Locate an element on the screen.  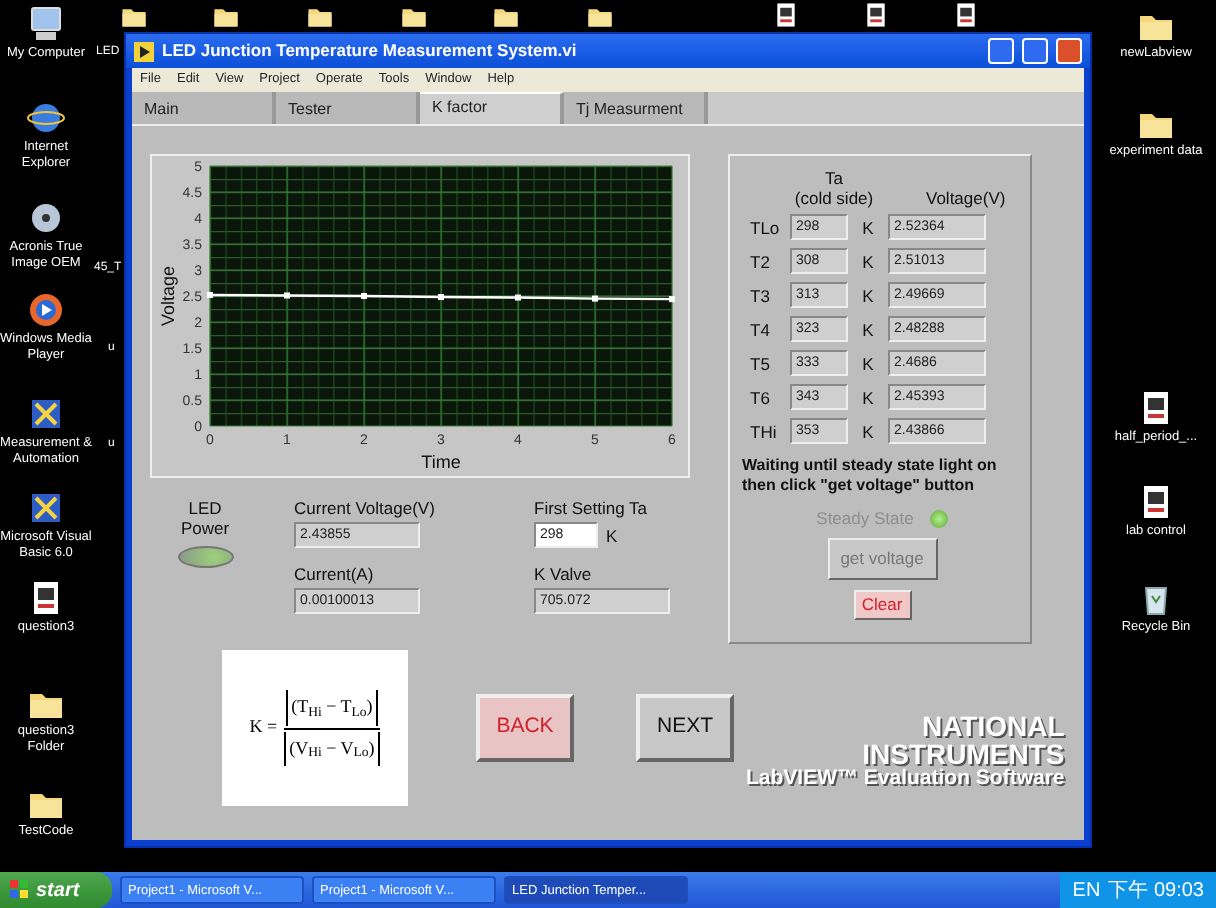
tab: Tj Measurment is located at coordinates (636, 108).